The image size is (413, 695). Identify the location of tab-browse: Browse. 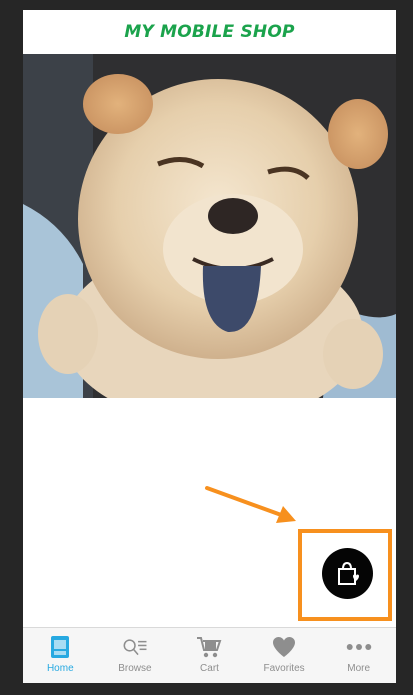
(135, 655).